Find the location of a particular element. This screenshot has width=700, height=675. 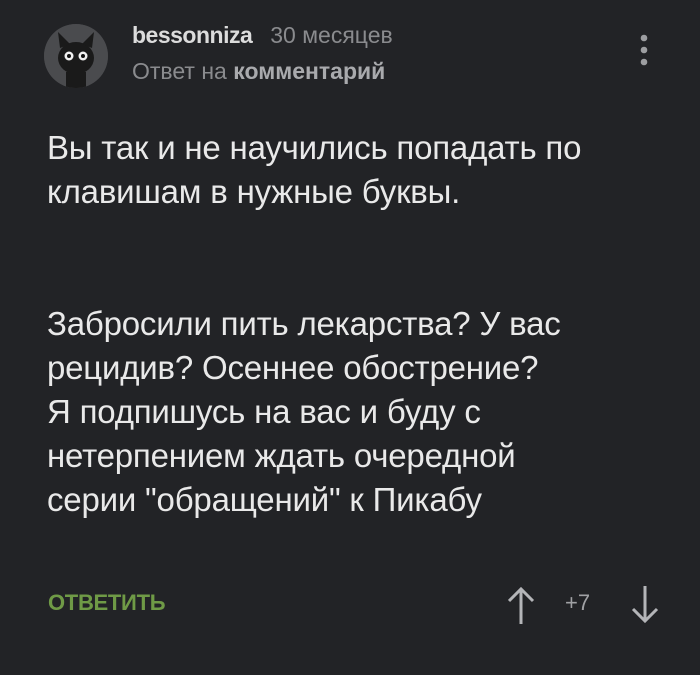

comment-header: bessonniza 30 месяцев is located at coordinates (262, 37).